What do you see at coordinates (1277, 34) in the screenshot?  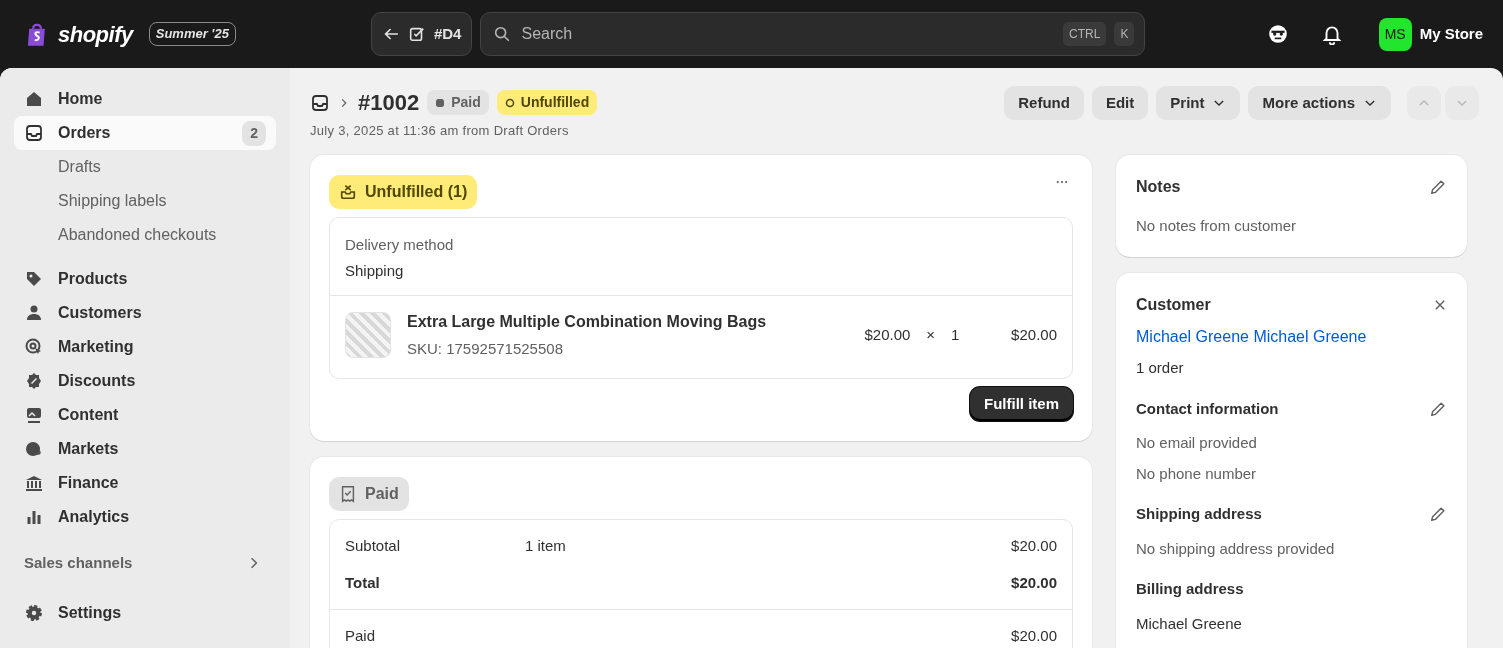 I see `mascot-face-icon` at bounding box center [1277, 34].